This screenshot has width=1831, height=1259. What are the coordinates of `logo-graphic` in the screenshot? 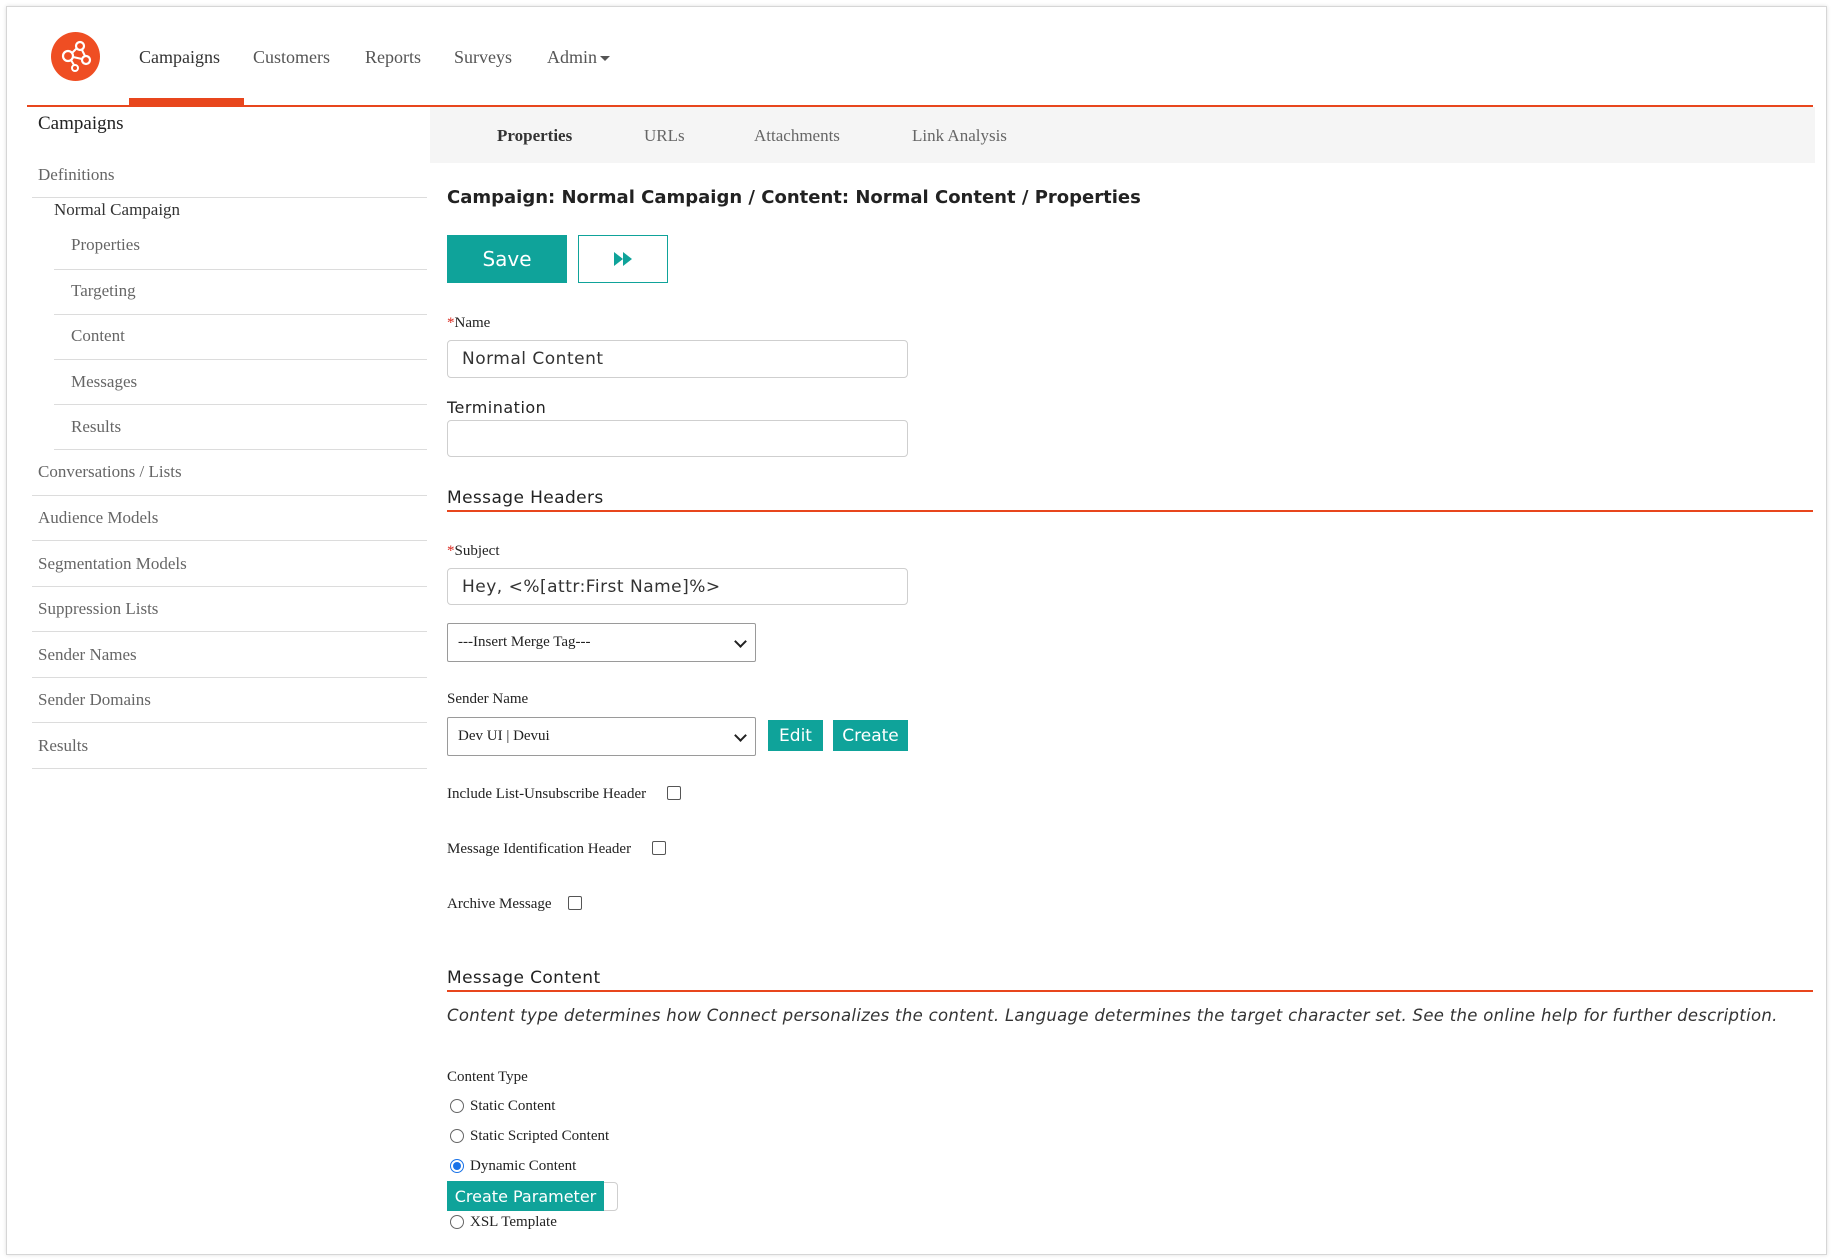 It's located at (76, 56).